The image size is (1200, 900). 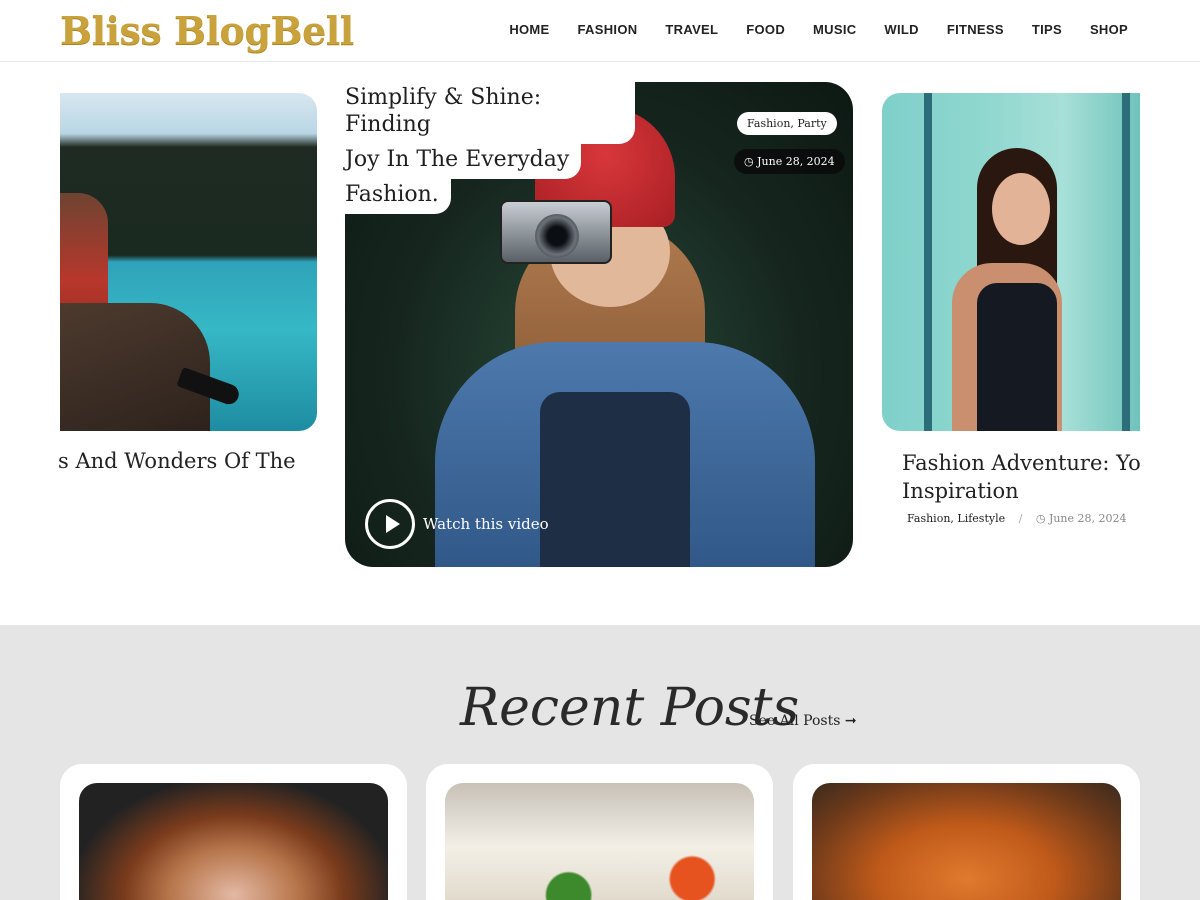 I want to click on post-date-badge: ◷ June 28, 2024, so click(x=789, y=161).